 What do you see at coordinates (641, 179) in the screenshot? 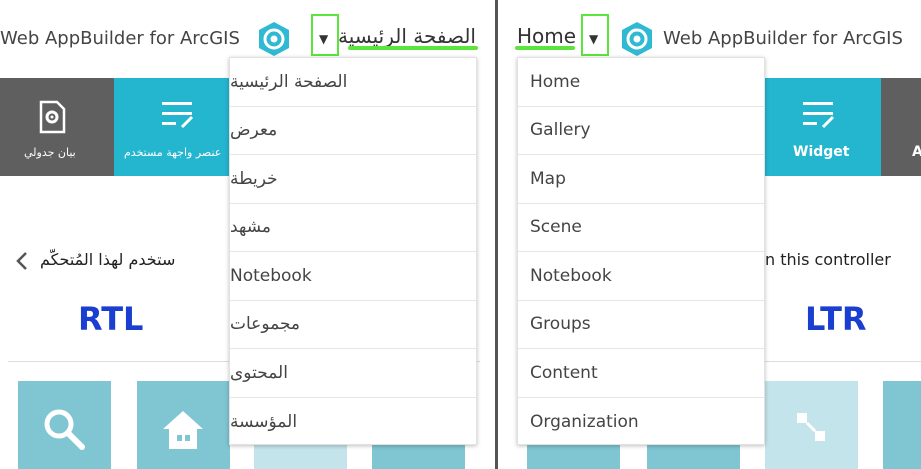
I see `menu-item-map: Map` at bounding box center [641, 179].